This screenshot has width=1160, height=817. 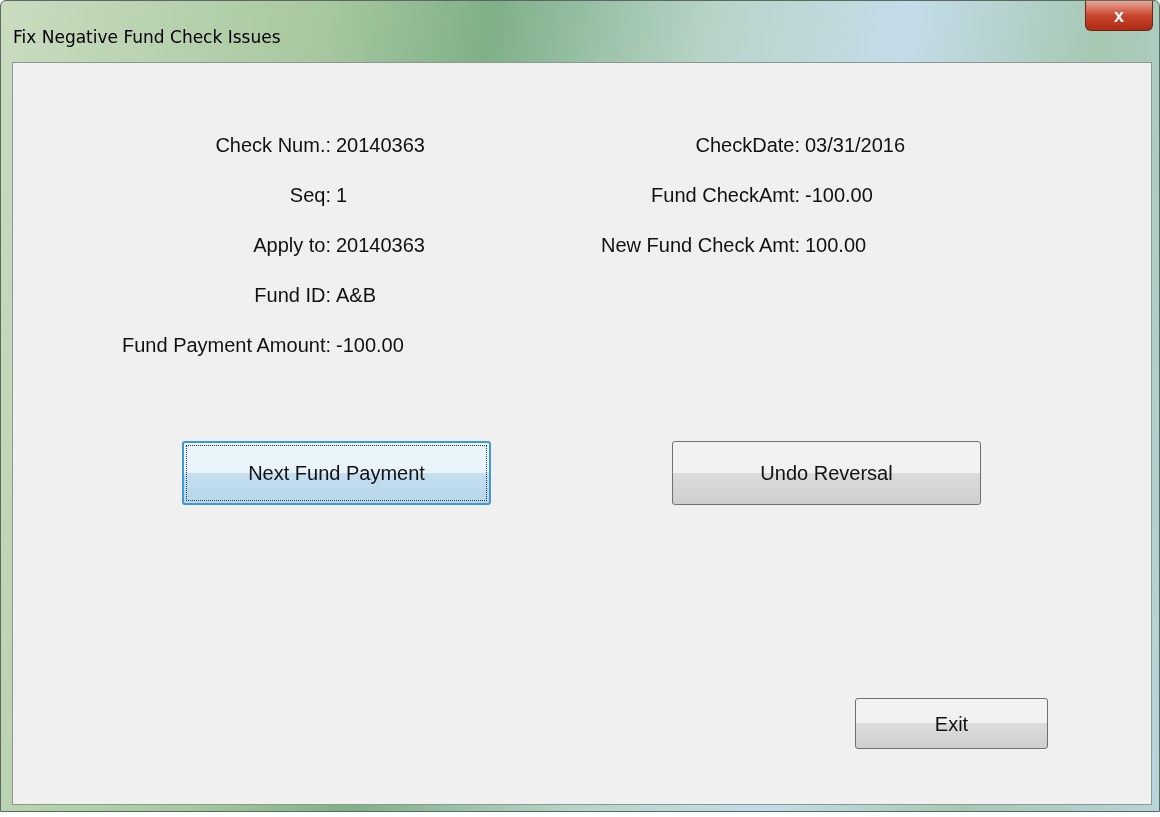 What do you see at coordinates (292, 245) in the screenshot?
I see `field-label: Apply to:` at bounding box center [292, 245].